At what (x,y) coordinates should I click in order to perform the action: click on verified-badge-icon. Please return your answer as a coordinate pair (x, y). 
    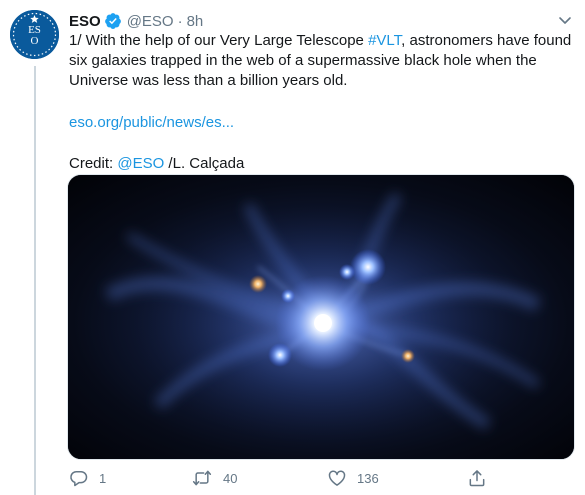
    Looking at the image, I should click on (113, 21).